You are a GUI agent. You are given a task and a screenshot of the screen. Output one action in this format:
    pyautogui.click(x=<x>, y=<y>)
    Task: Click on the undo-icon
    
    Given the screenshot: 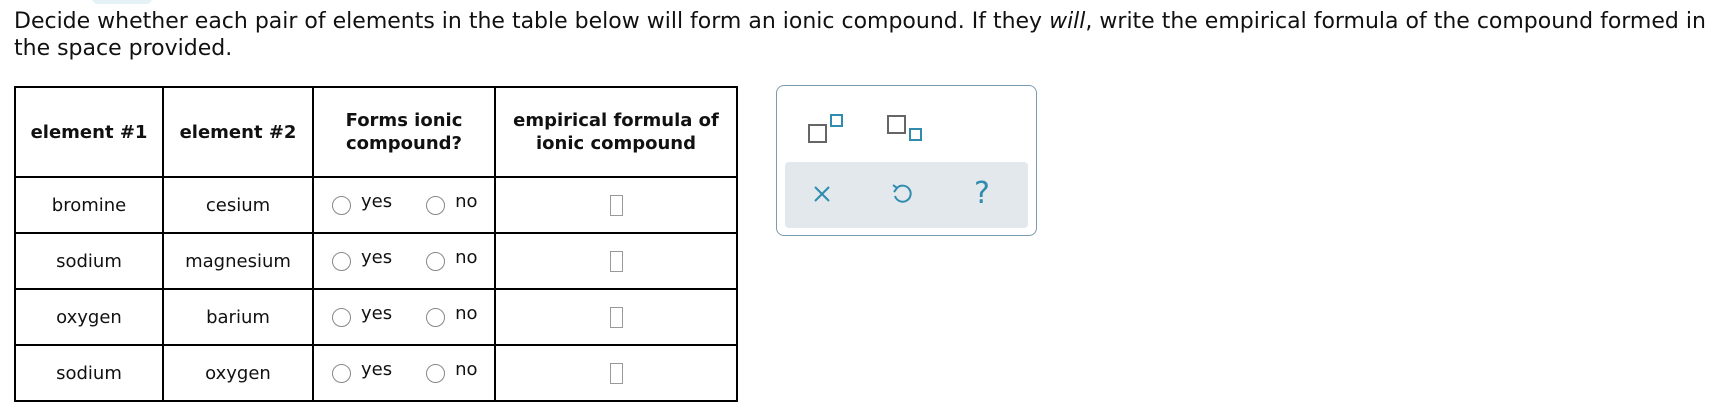 What is the action you would take?
    pyautogui.click(x=902, y=193)
    